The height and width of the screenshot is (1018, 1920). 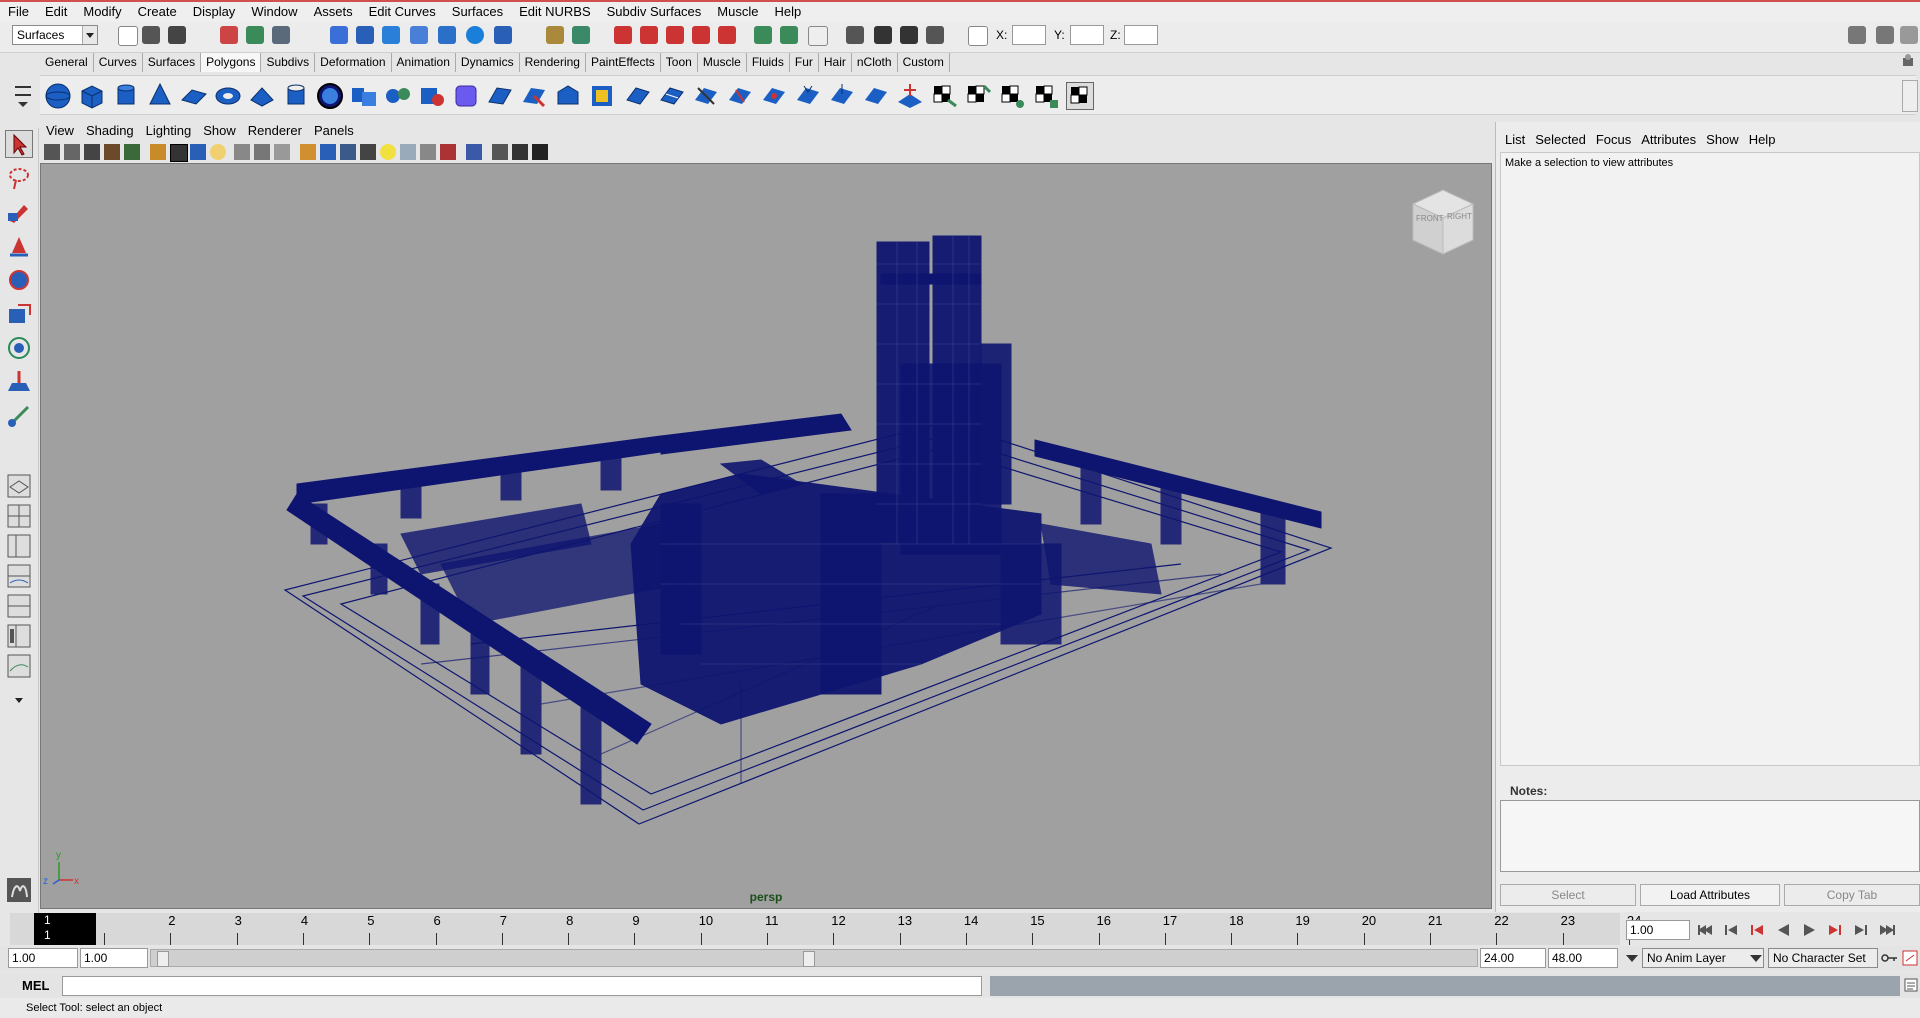 I want to click on anim-layer-dropdown: No Anim Layer, so click(x=1703, y=958).